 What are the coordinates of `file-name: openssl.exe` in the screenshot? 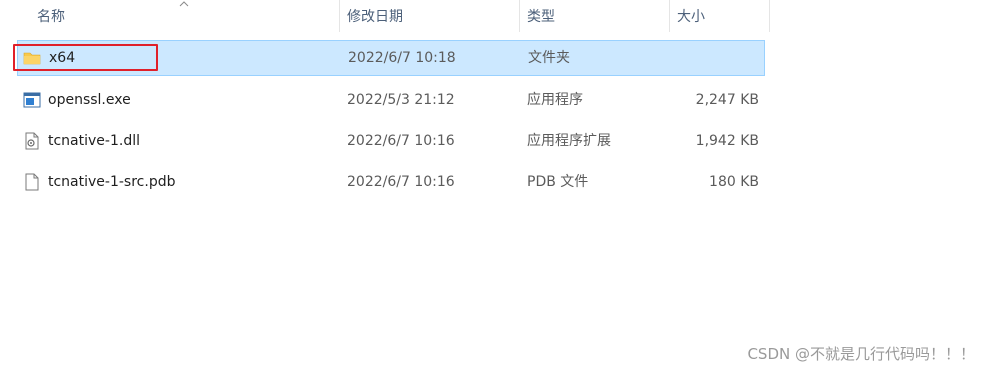 It's located at (89, 100).